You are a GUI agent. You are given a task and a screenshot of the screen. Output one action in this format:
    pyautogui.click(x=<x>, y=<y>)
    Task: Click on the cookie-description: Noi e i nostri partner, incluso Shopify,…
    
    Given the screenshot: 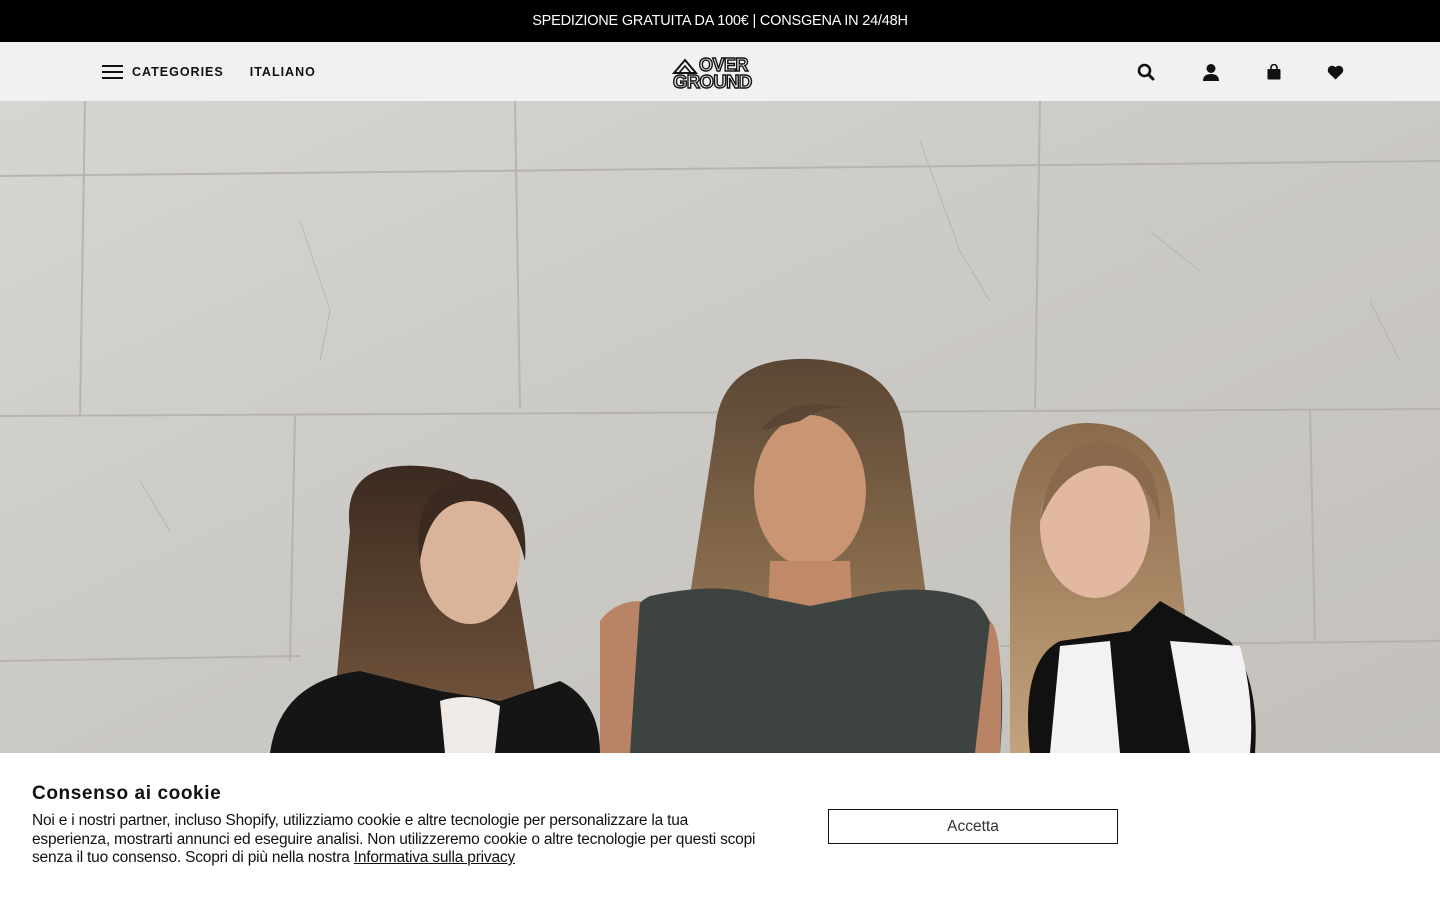 What is the action you would take?
    pyautogui.click(x=397, y=840)
    